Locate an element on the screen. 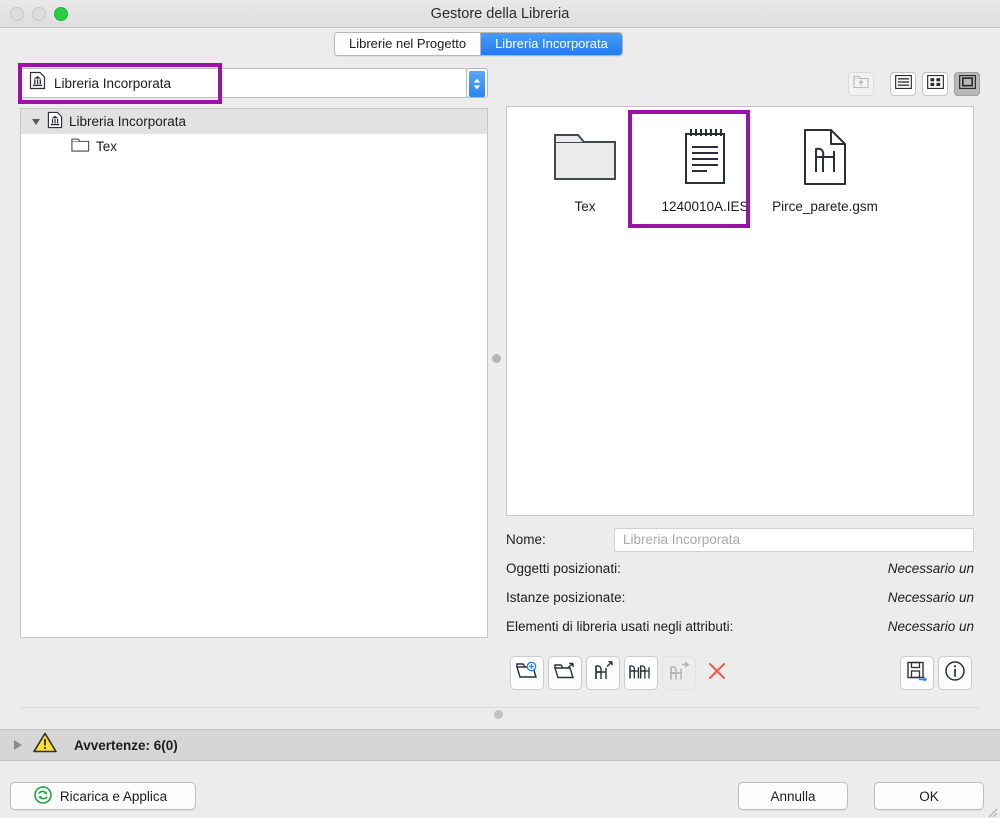  refresh-circle-icon is located at coordinates (43, 796).